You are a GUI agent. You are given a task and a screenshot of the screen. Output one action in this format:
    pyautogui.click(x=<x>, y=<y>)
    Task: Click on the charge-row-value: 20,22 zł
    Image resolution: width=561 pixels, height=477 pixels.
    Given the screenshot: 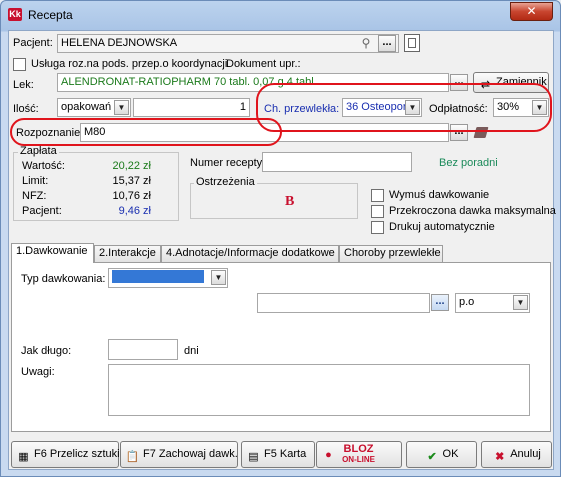 What is the action you would take?
    pyautogui.click(x=131, y=166)
    